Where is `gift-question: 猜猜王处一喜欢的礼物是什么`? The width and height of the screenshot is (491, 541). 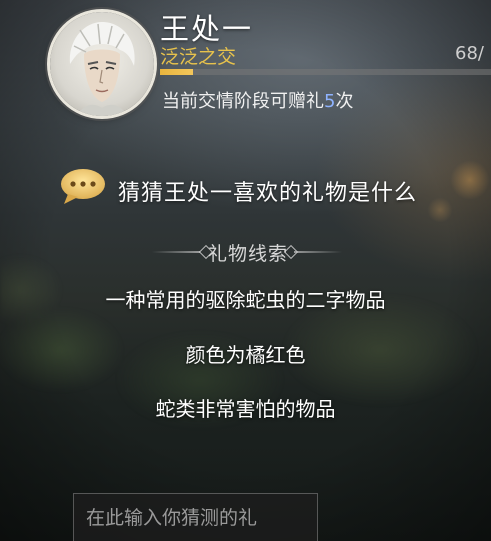 gift-question: 猜猜王处一喜欢的礼物是什么 is located at coordinates (268, 193).